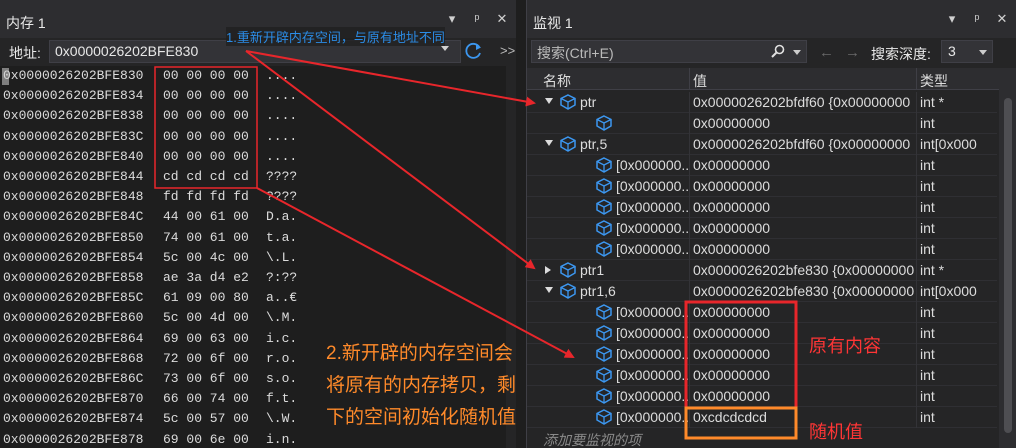 The image size is (1016, 448). What do you see at coordinates (826, 52) in the screenshot?
I see `arrow-left-icon: ←` at bounding box center [826, 52].